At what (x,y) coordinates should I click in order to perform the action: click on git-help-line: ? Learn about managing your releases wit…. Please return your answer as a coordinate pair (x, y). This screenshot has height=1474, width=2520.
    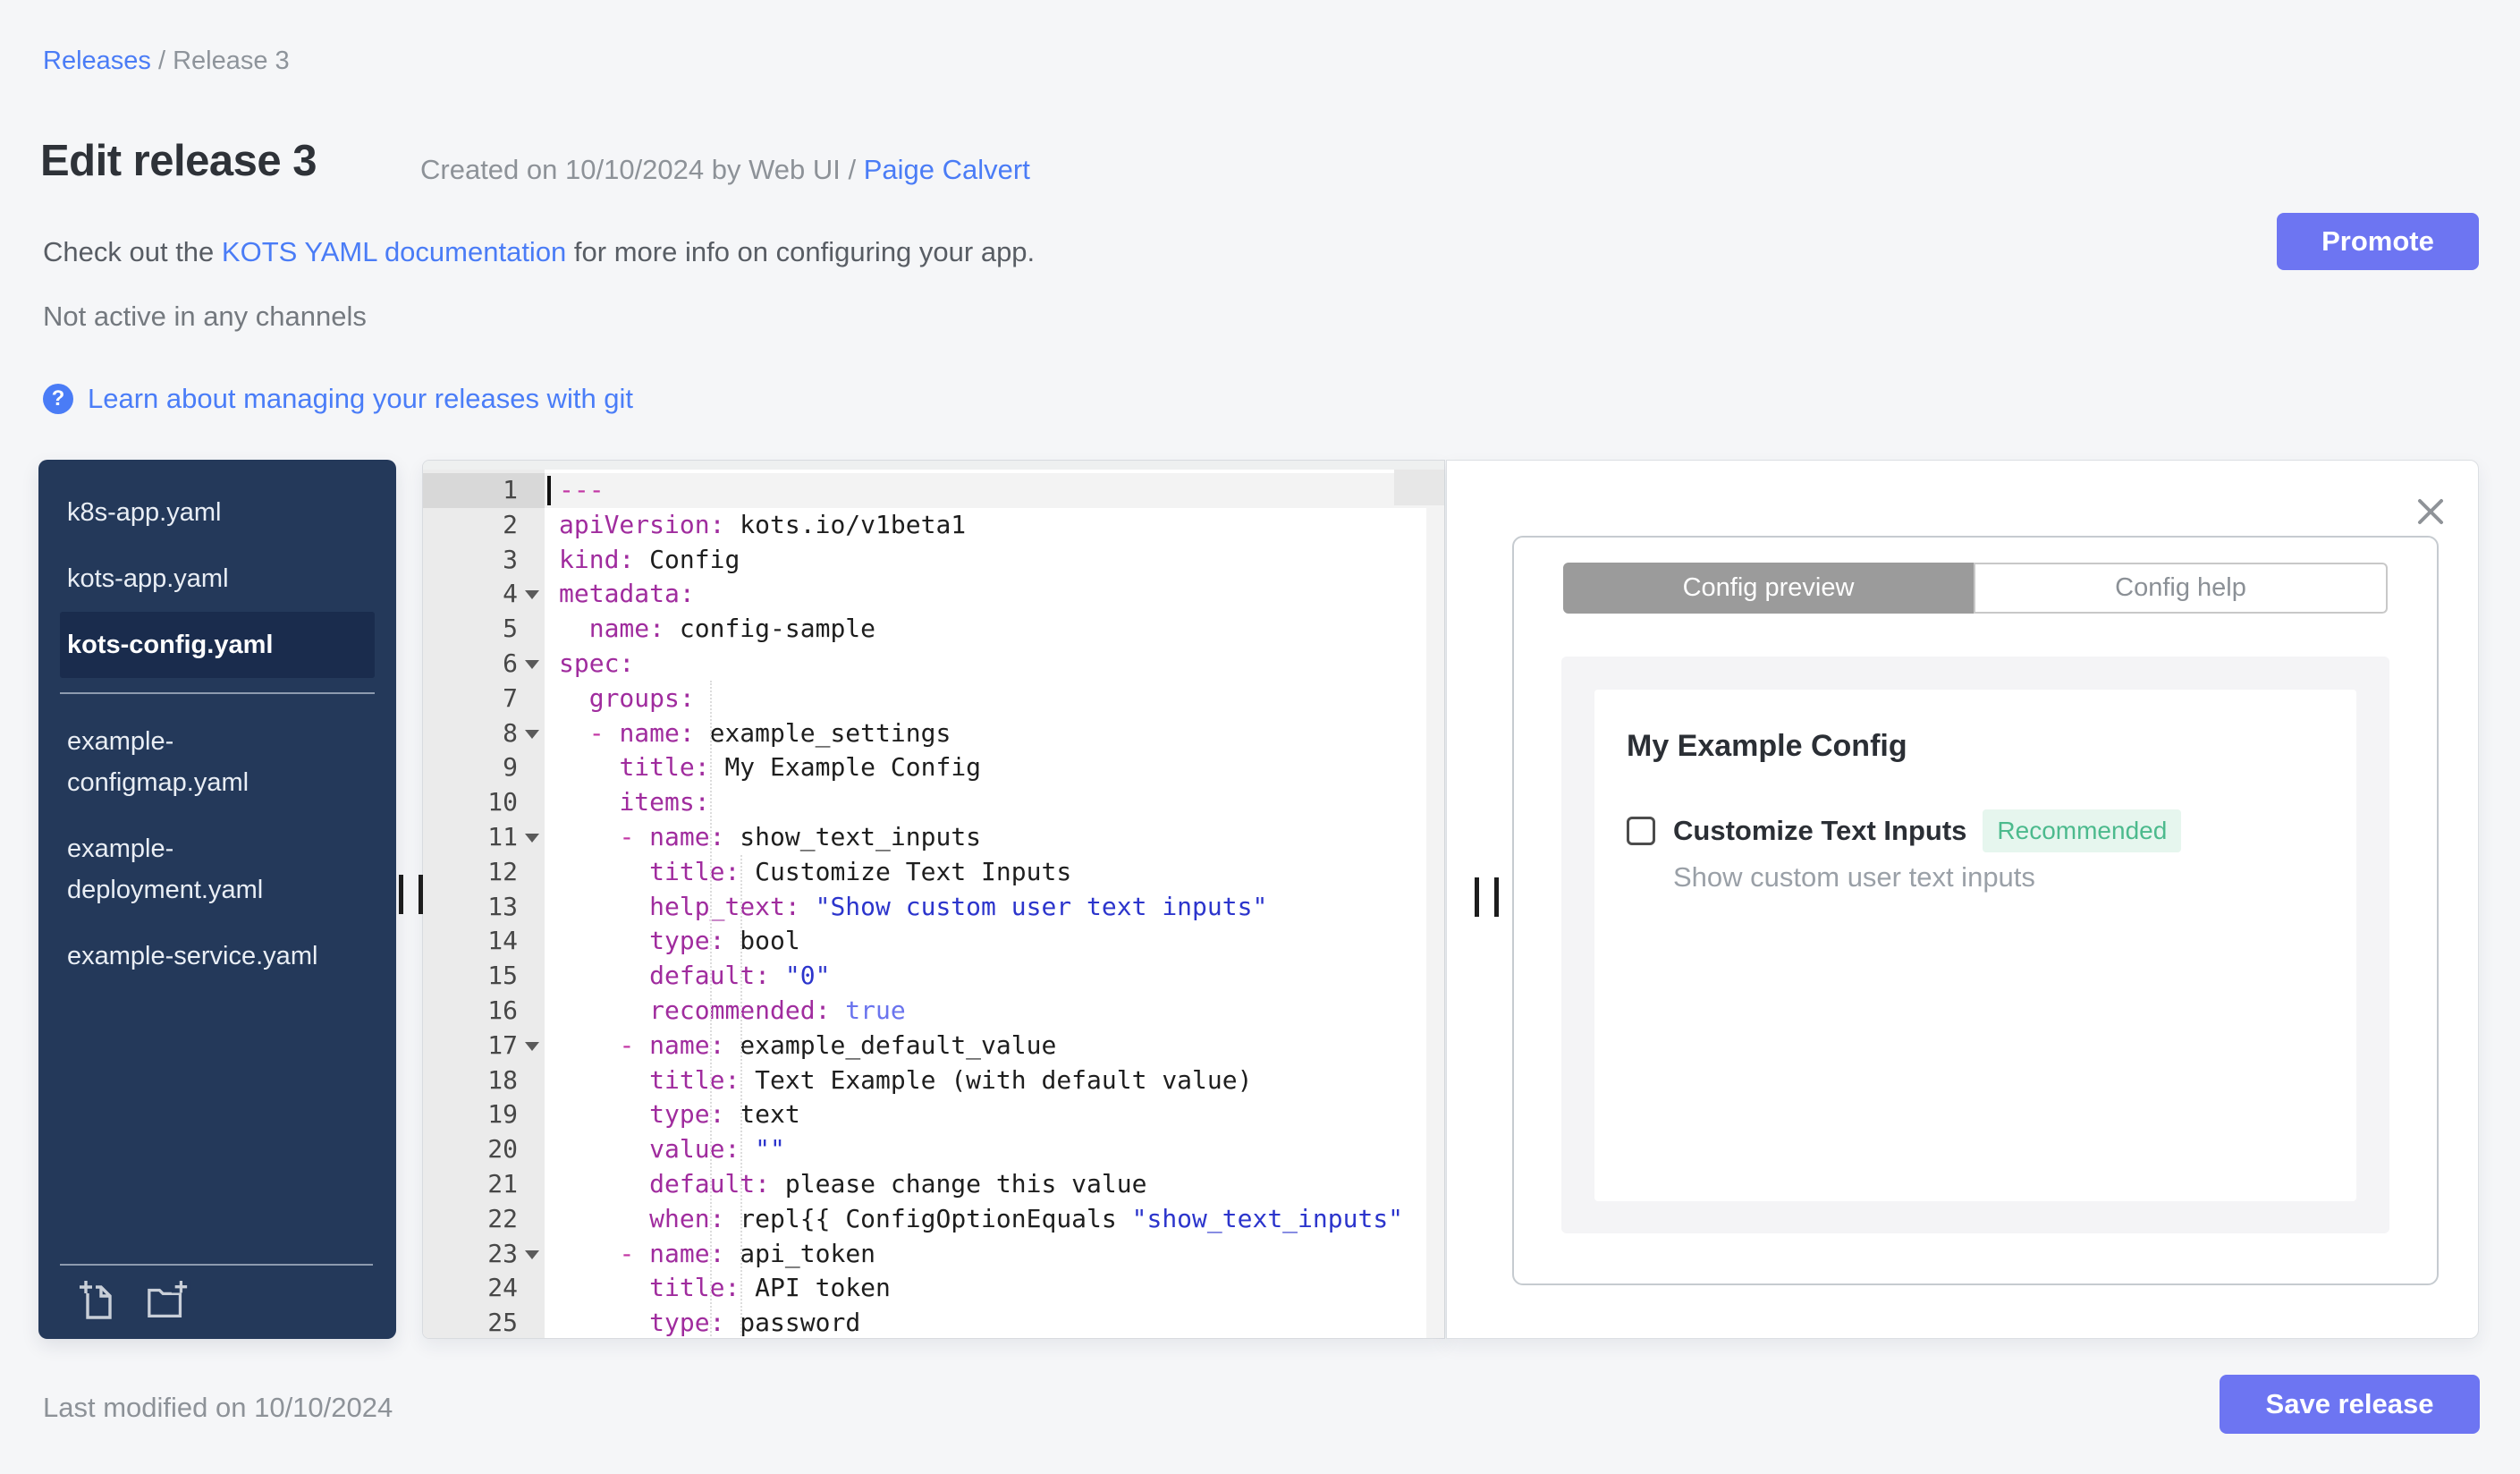
    Looking at the image, I should click on (338, 399).